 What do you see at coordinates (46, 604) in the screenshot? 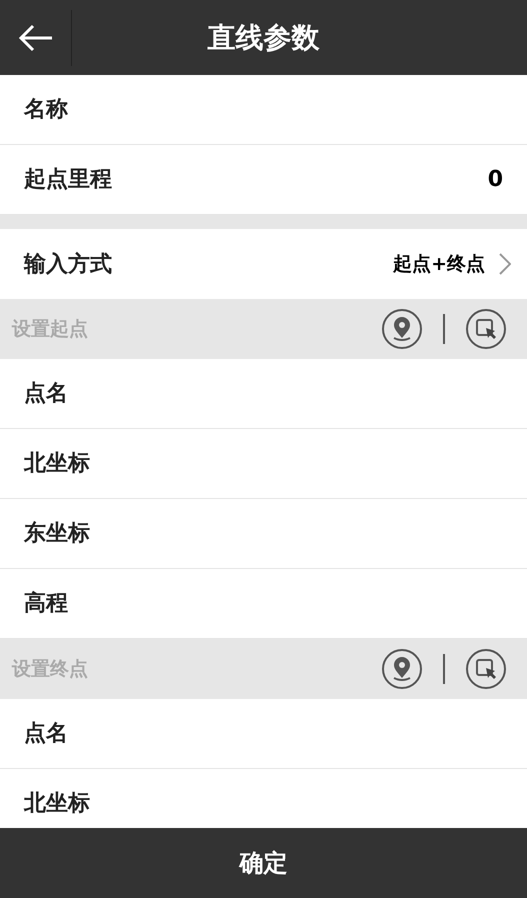
I see `field-label: 高程` at bounding box center [46, 604].